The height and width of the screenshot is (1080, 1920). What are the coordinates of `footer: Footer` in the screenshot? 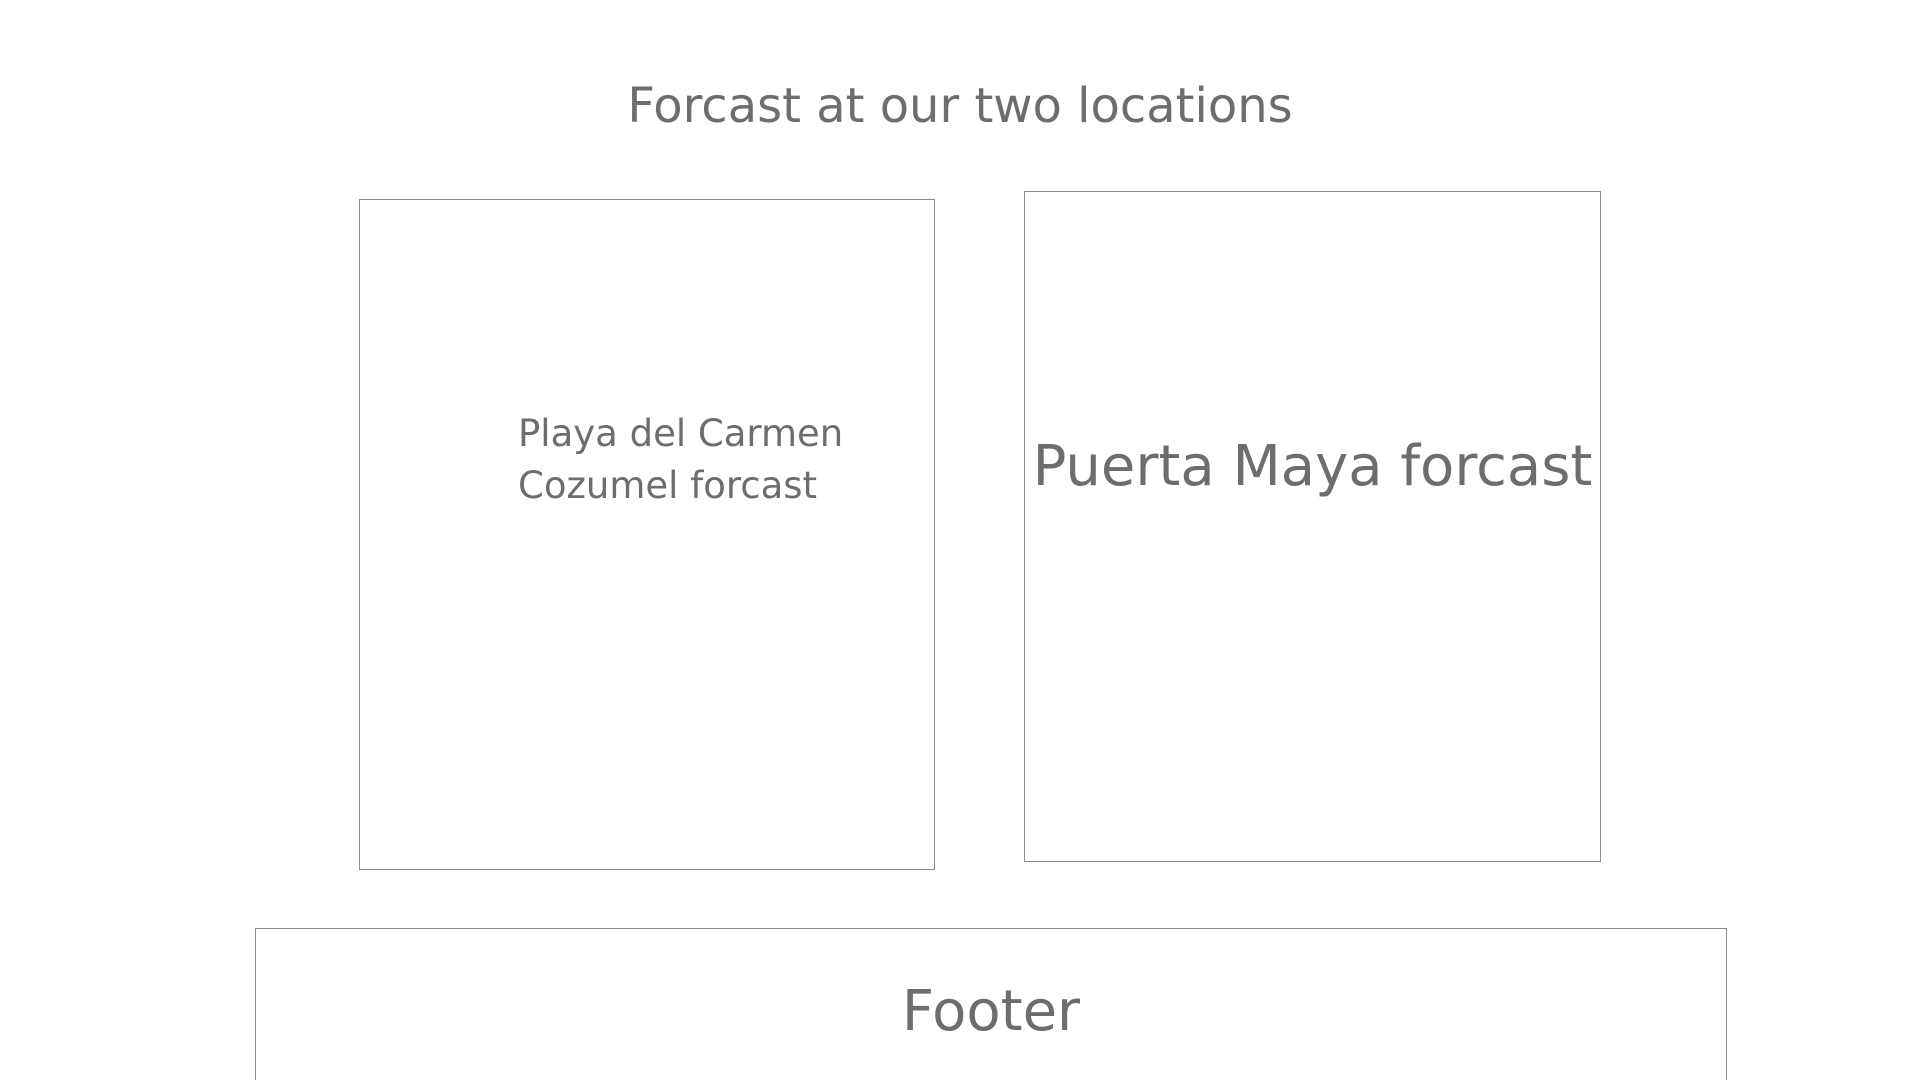 It's located at (991, 1004).